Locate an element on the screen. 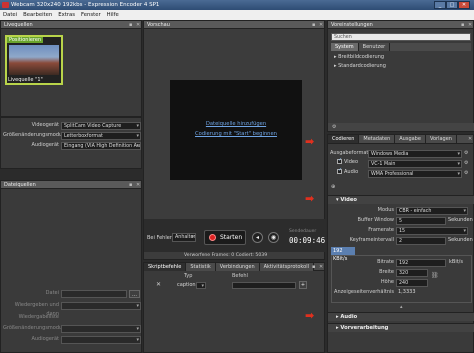 The width and height of the screenshot is (474, 353). live-sources-header: Livequellen is located at coordinates (71, 25).